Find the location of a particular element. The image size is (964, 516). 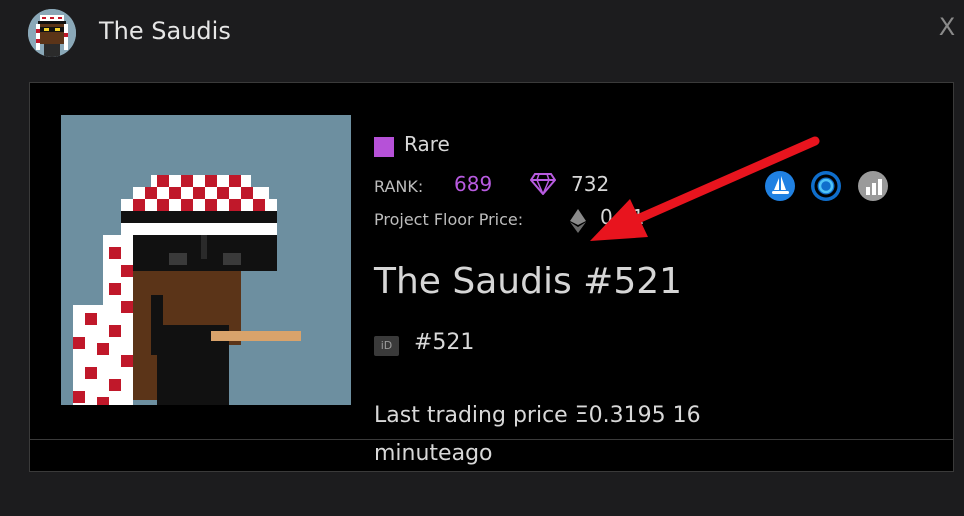

token-id: #521 is located at coordinates (444, 342).